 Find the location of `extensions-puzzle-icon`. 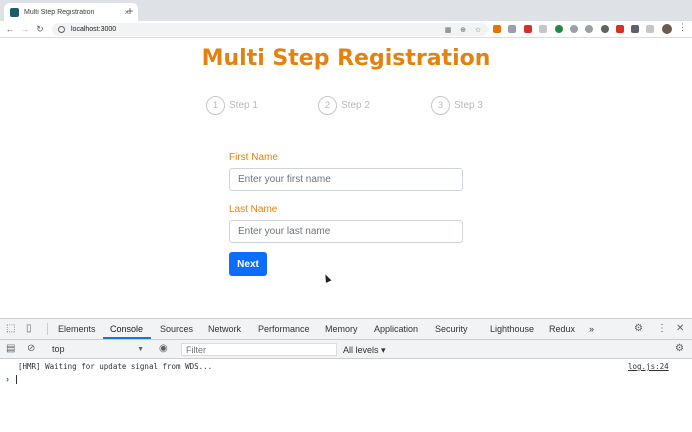

extensions-puzzle-icon is located at coordinates (635, 29).